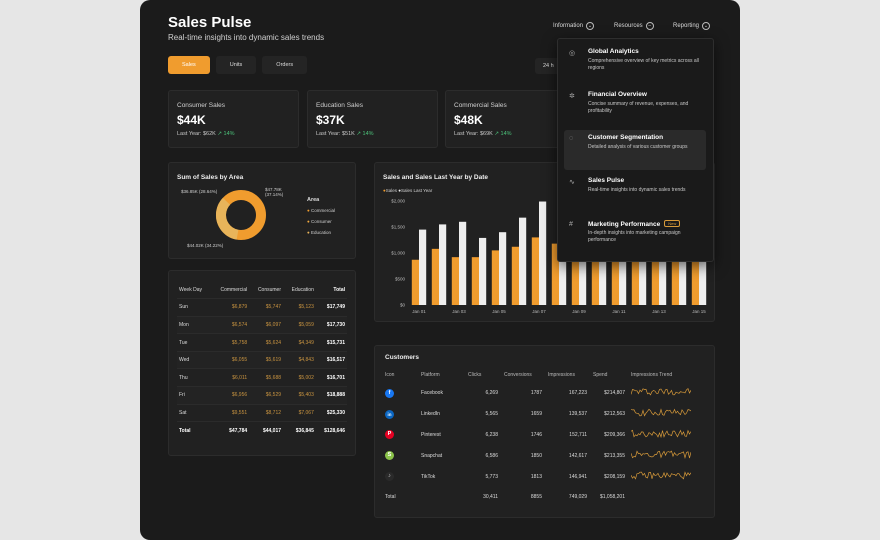 The image size is (880, 540). Describe the element at coordinates (561, 375) in the screenshot. I see `col-header: Impressions` at that location.